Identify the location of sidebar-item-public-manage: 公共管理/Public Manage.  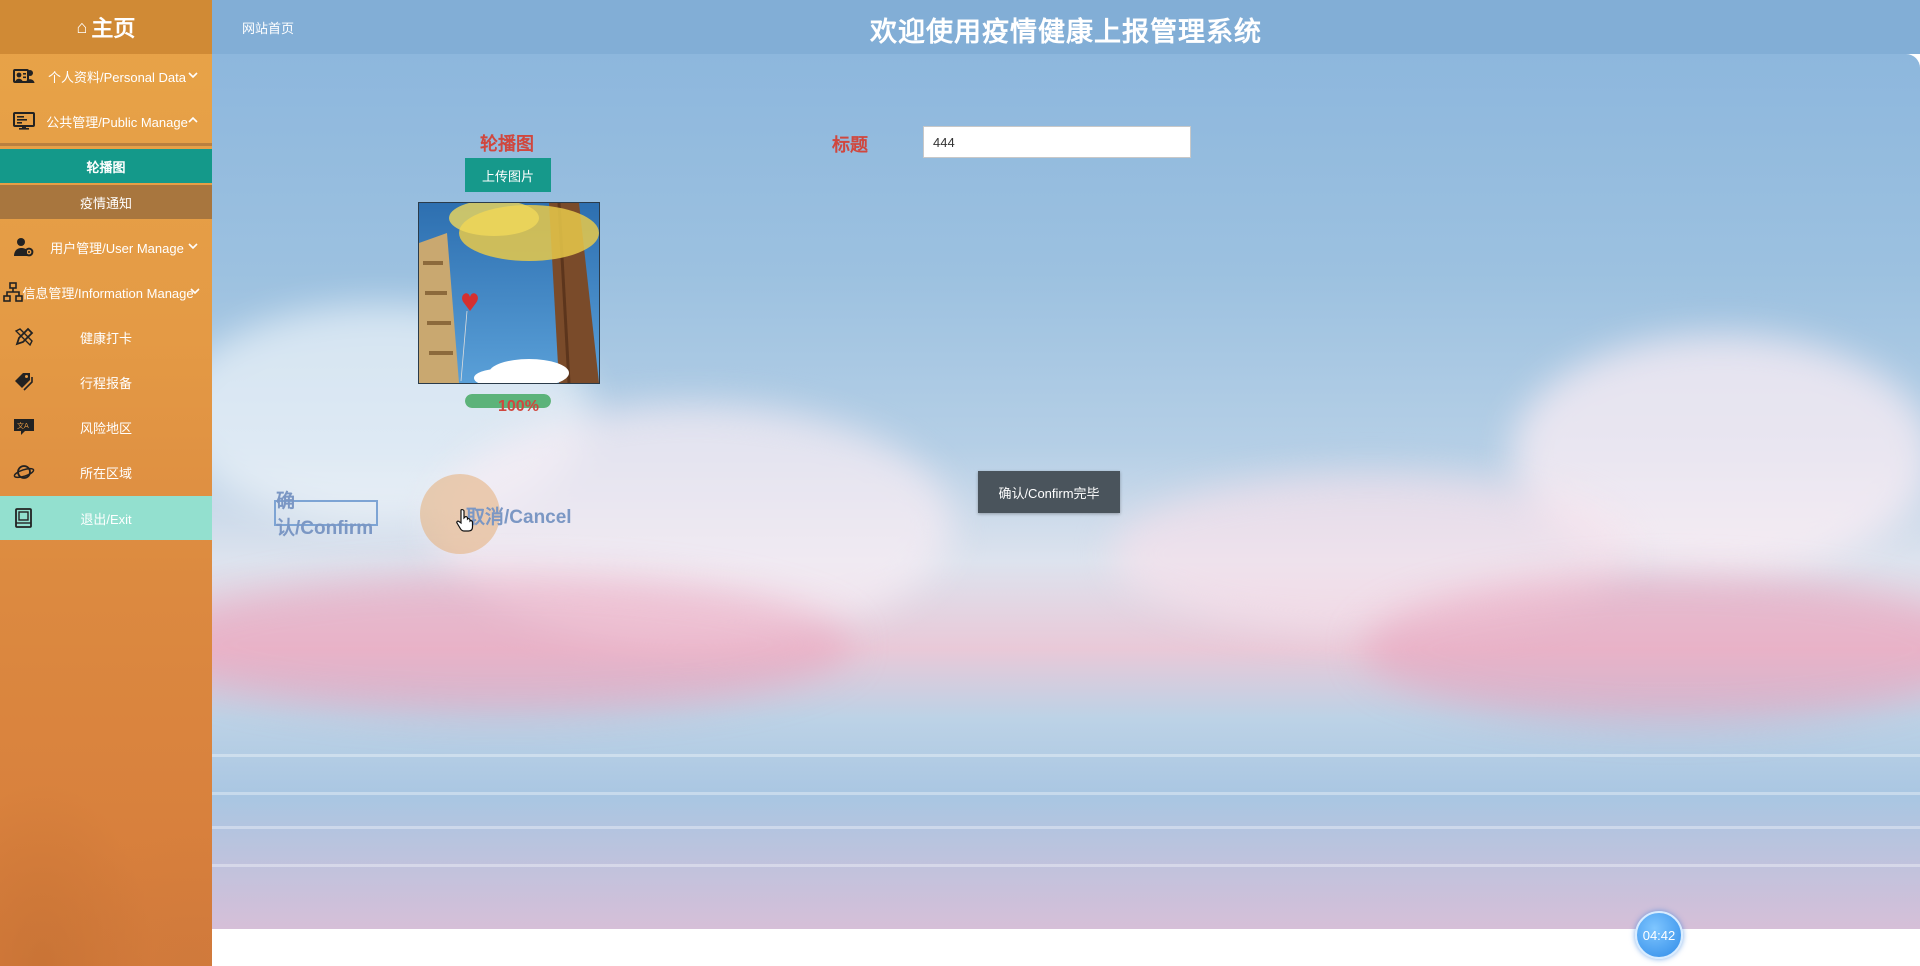
(106, 121).